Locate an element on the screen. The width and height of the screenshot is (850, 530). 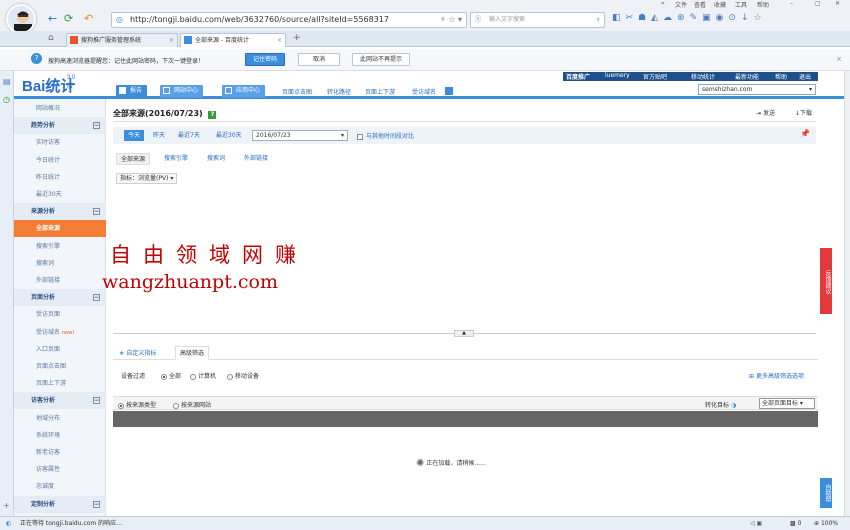
refresh-icon: ⟳ is located at coordinates (68, 19).